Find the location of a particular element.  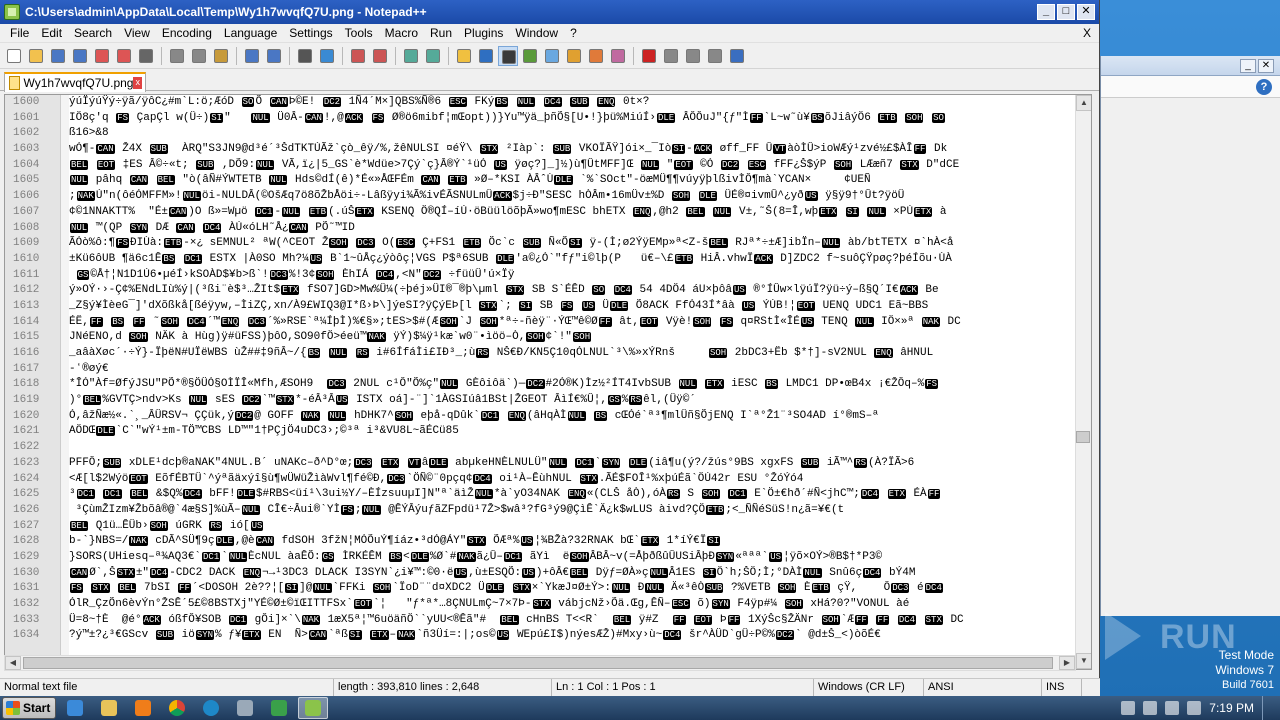

saved-document-icon is located at coordinates (14, 83).